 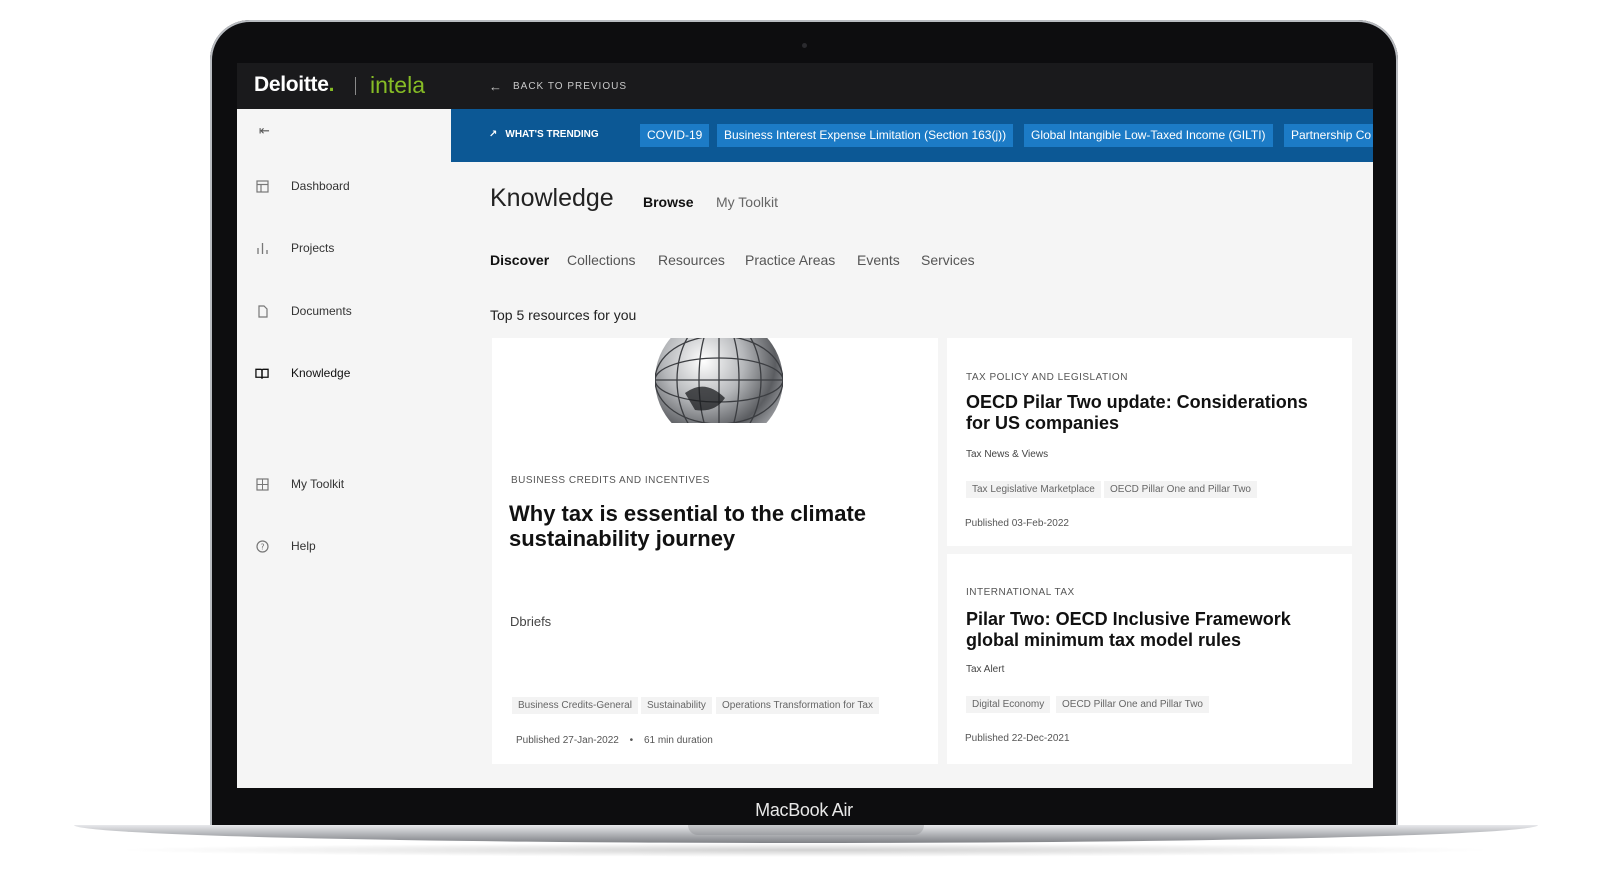 I want to click on subtab-practice-areas: Practice Areas, so click(x=790, y=260).